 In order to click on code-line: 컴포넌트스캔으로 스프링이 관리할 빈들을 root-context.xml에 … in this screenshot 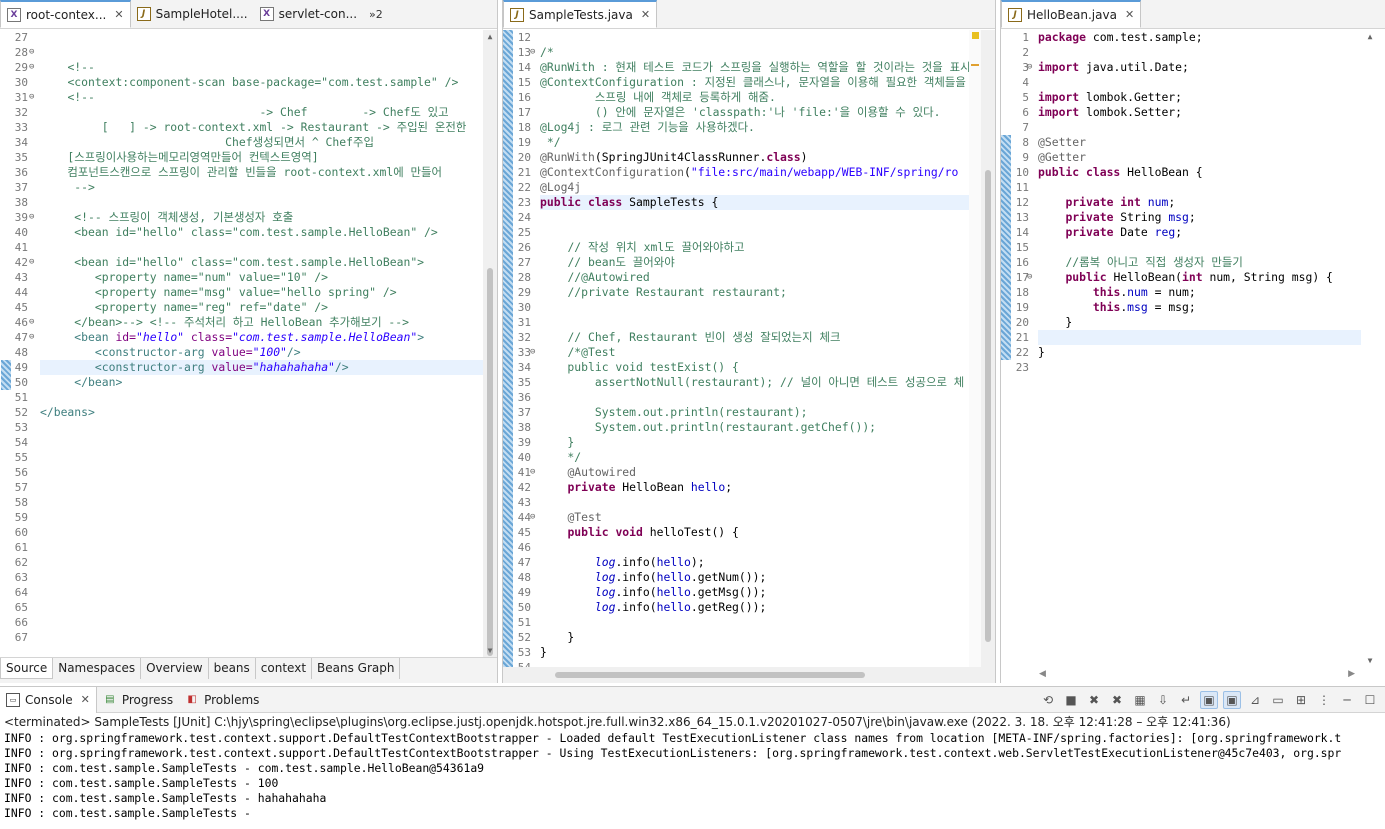, I will do `click(261, 172)`.